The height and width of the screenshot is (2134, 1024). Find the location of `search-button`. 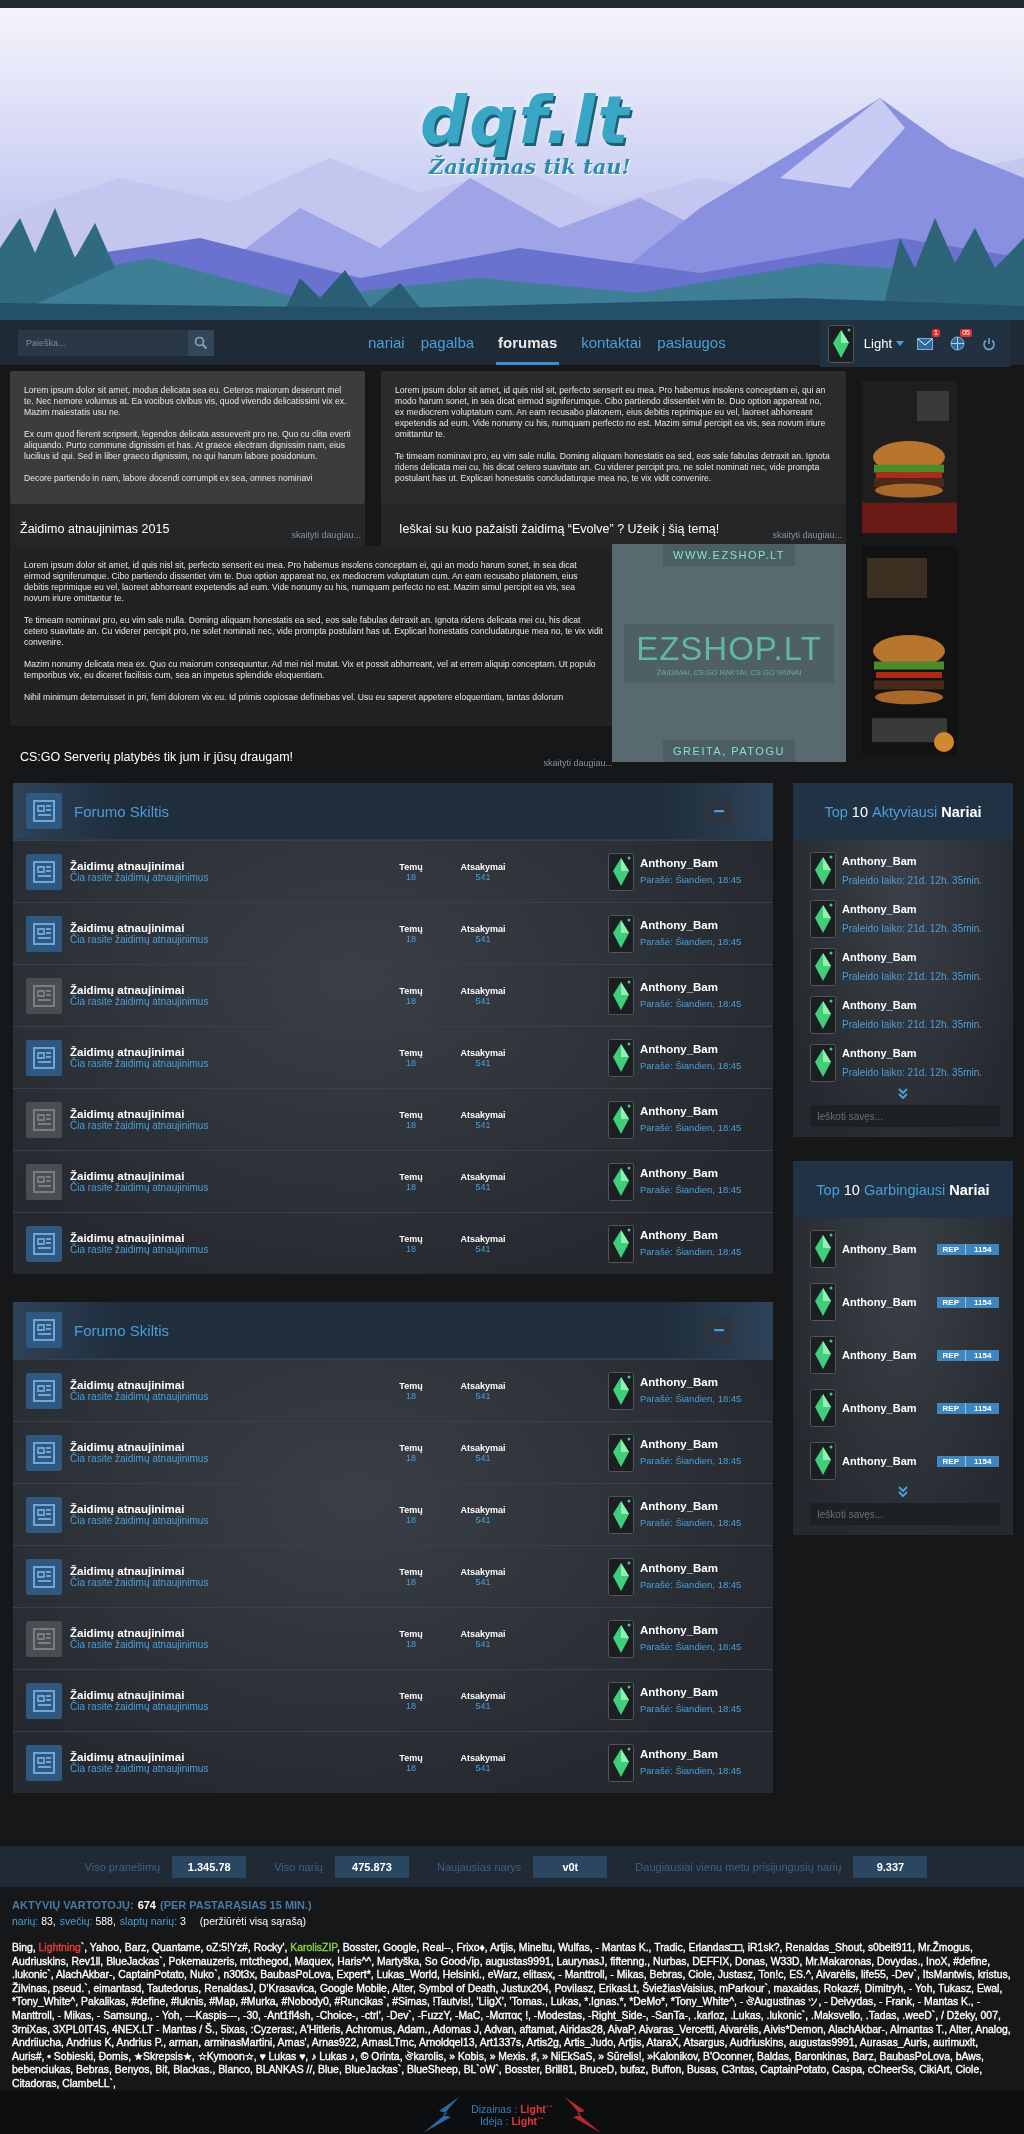

search-button is located at coordinates (201, 342).